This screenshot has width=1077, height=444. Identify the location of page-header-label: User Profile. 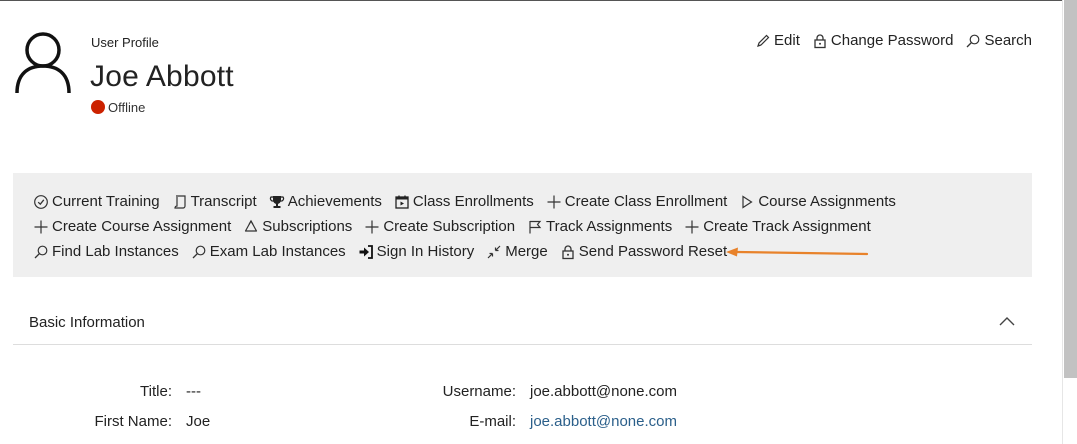
(125, 42).